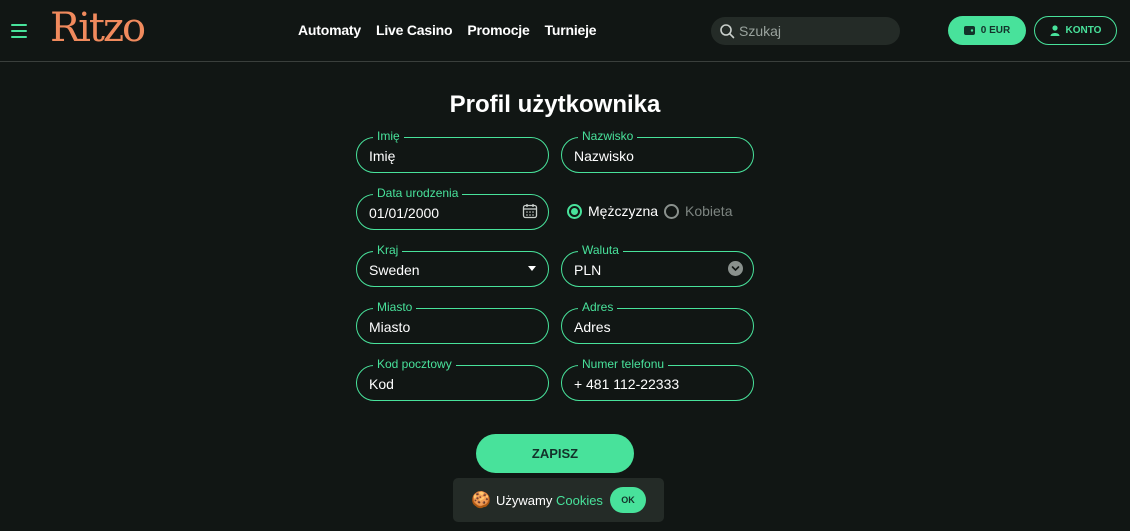  What do you see at coordinates (600, 250) in the screenshot?
I see `currency-label: Waluta` at bounding box center [600, 250].